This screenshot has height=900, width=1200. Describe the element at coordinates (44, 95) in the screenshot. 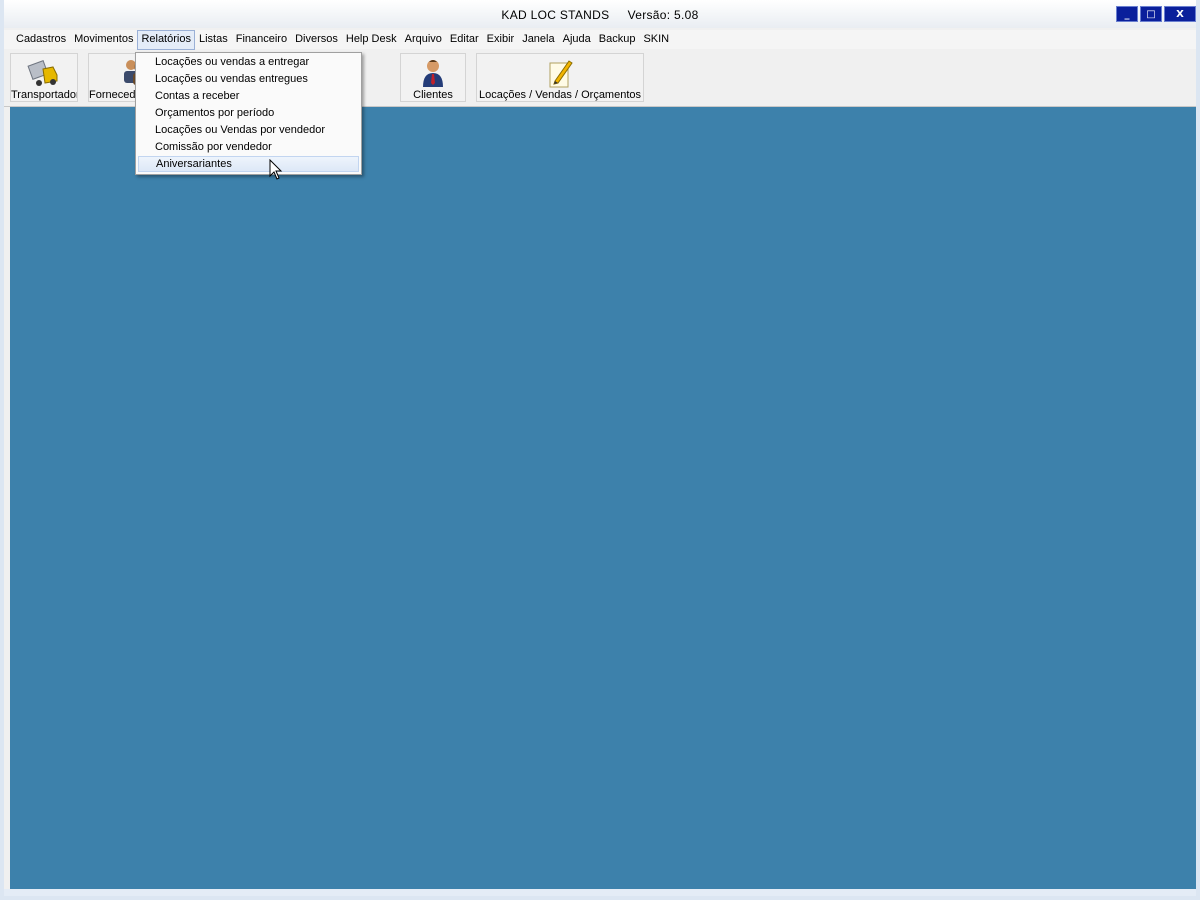

I see `transportador-label: Transportador` at that location.